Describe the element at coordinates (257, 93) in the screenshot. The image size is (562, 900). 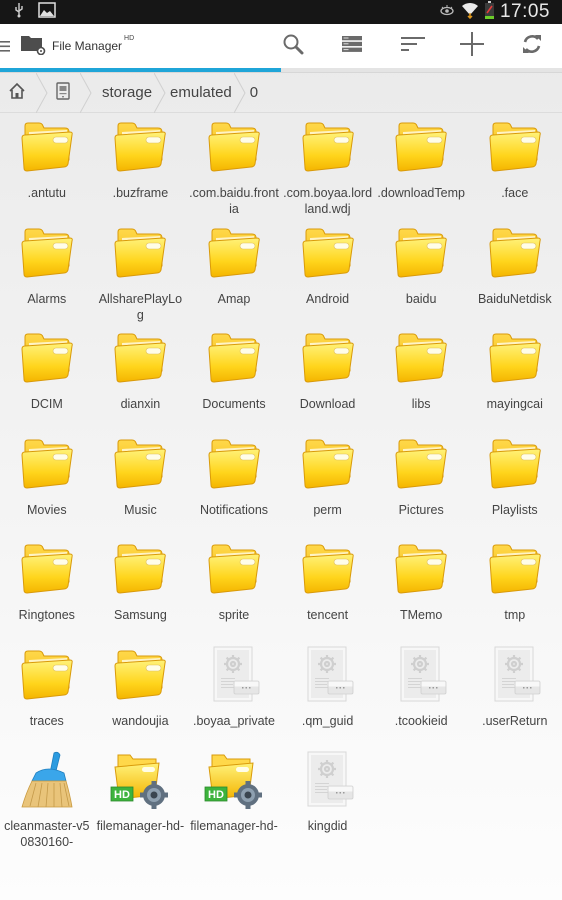
I see `breadcrumb-current: 0` at that location.